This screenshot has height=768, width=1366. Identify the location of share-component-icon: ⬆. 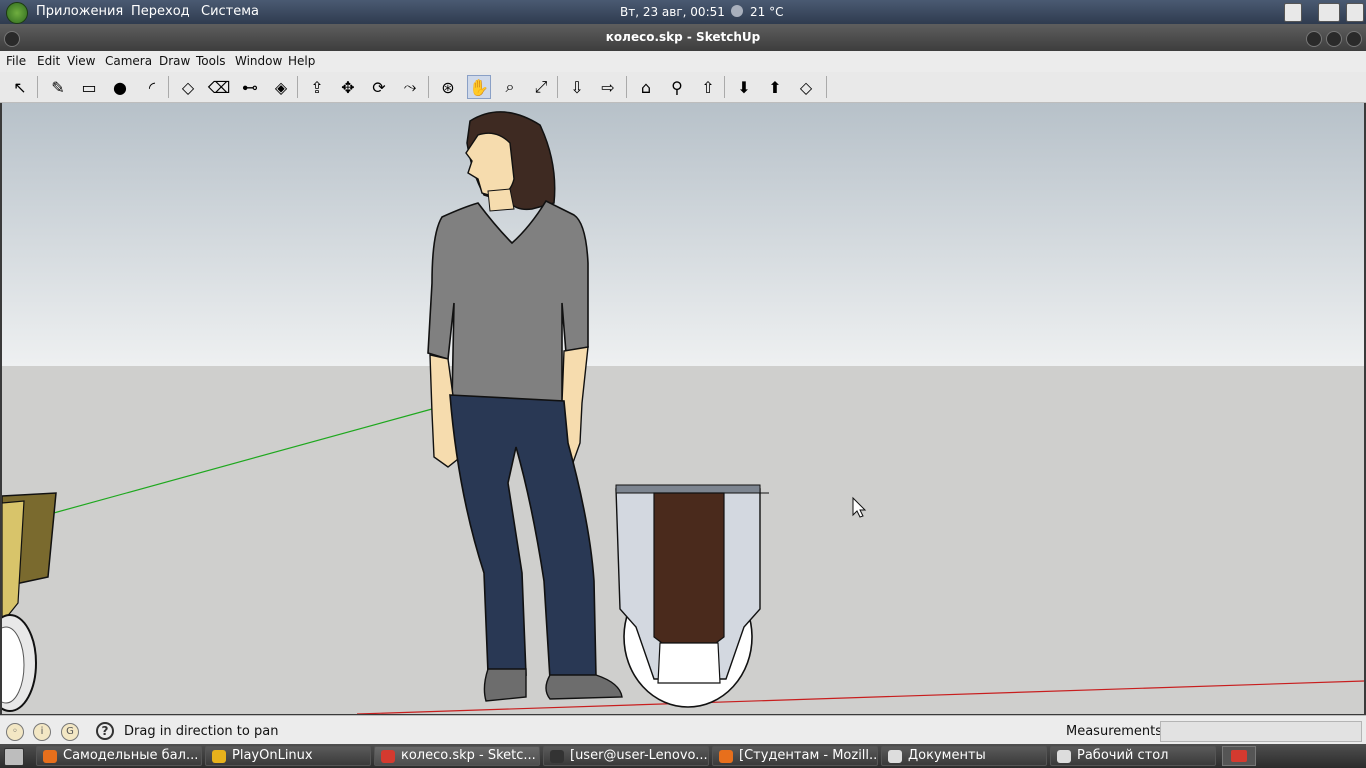
(775, 87).